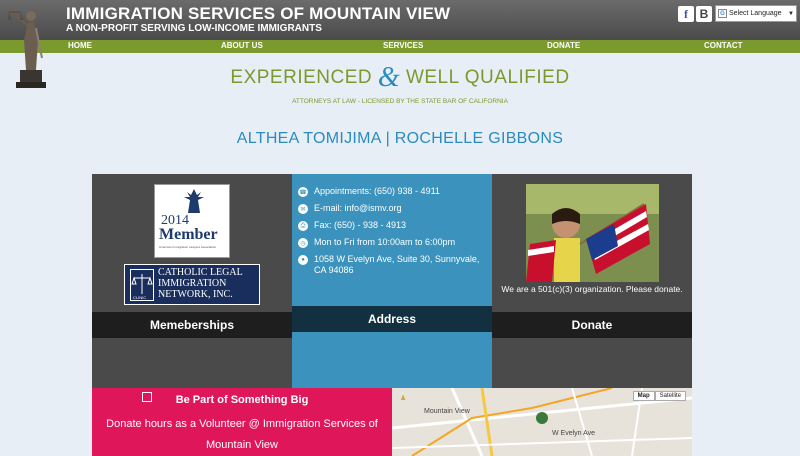 The width and height of the screenshot is (800, 456). What do you see at coordinates (686, 14) in the screenshot?
I see `facebook-icon: f` at bounding box center [686, 14].